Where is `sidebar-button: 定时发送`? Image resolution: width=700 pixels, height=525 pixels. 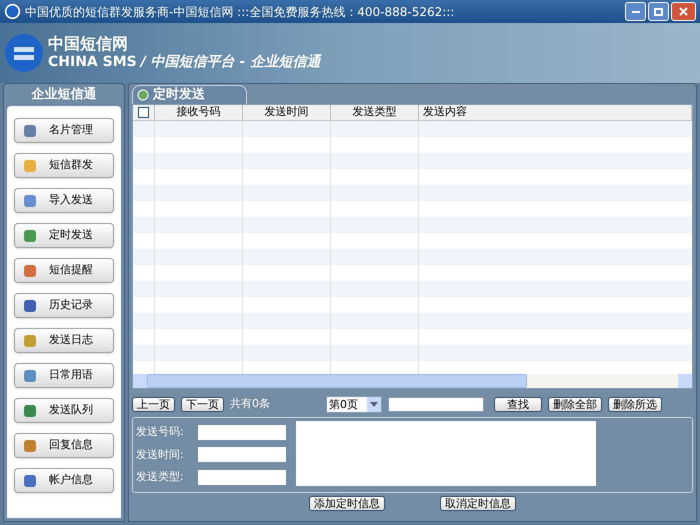
sidebar-button: 定时发送 is located at coordinates (64, 235).